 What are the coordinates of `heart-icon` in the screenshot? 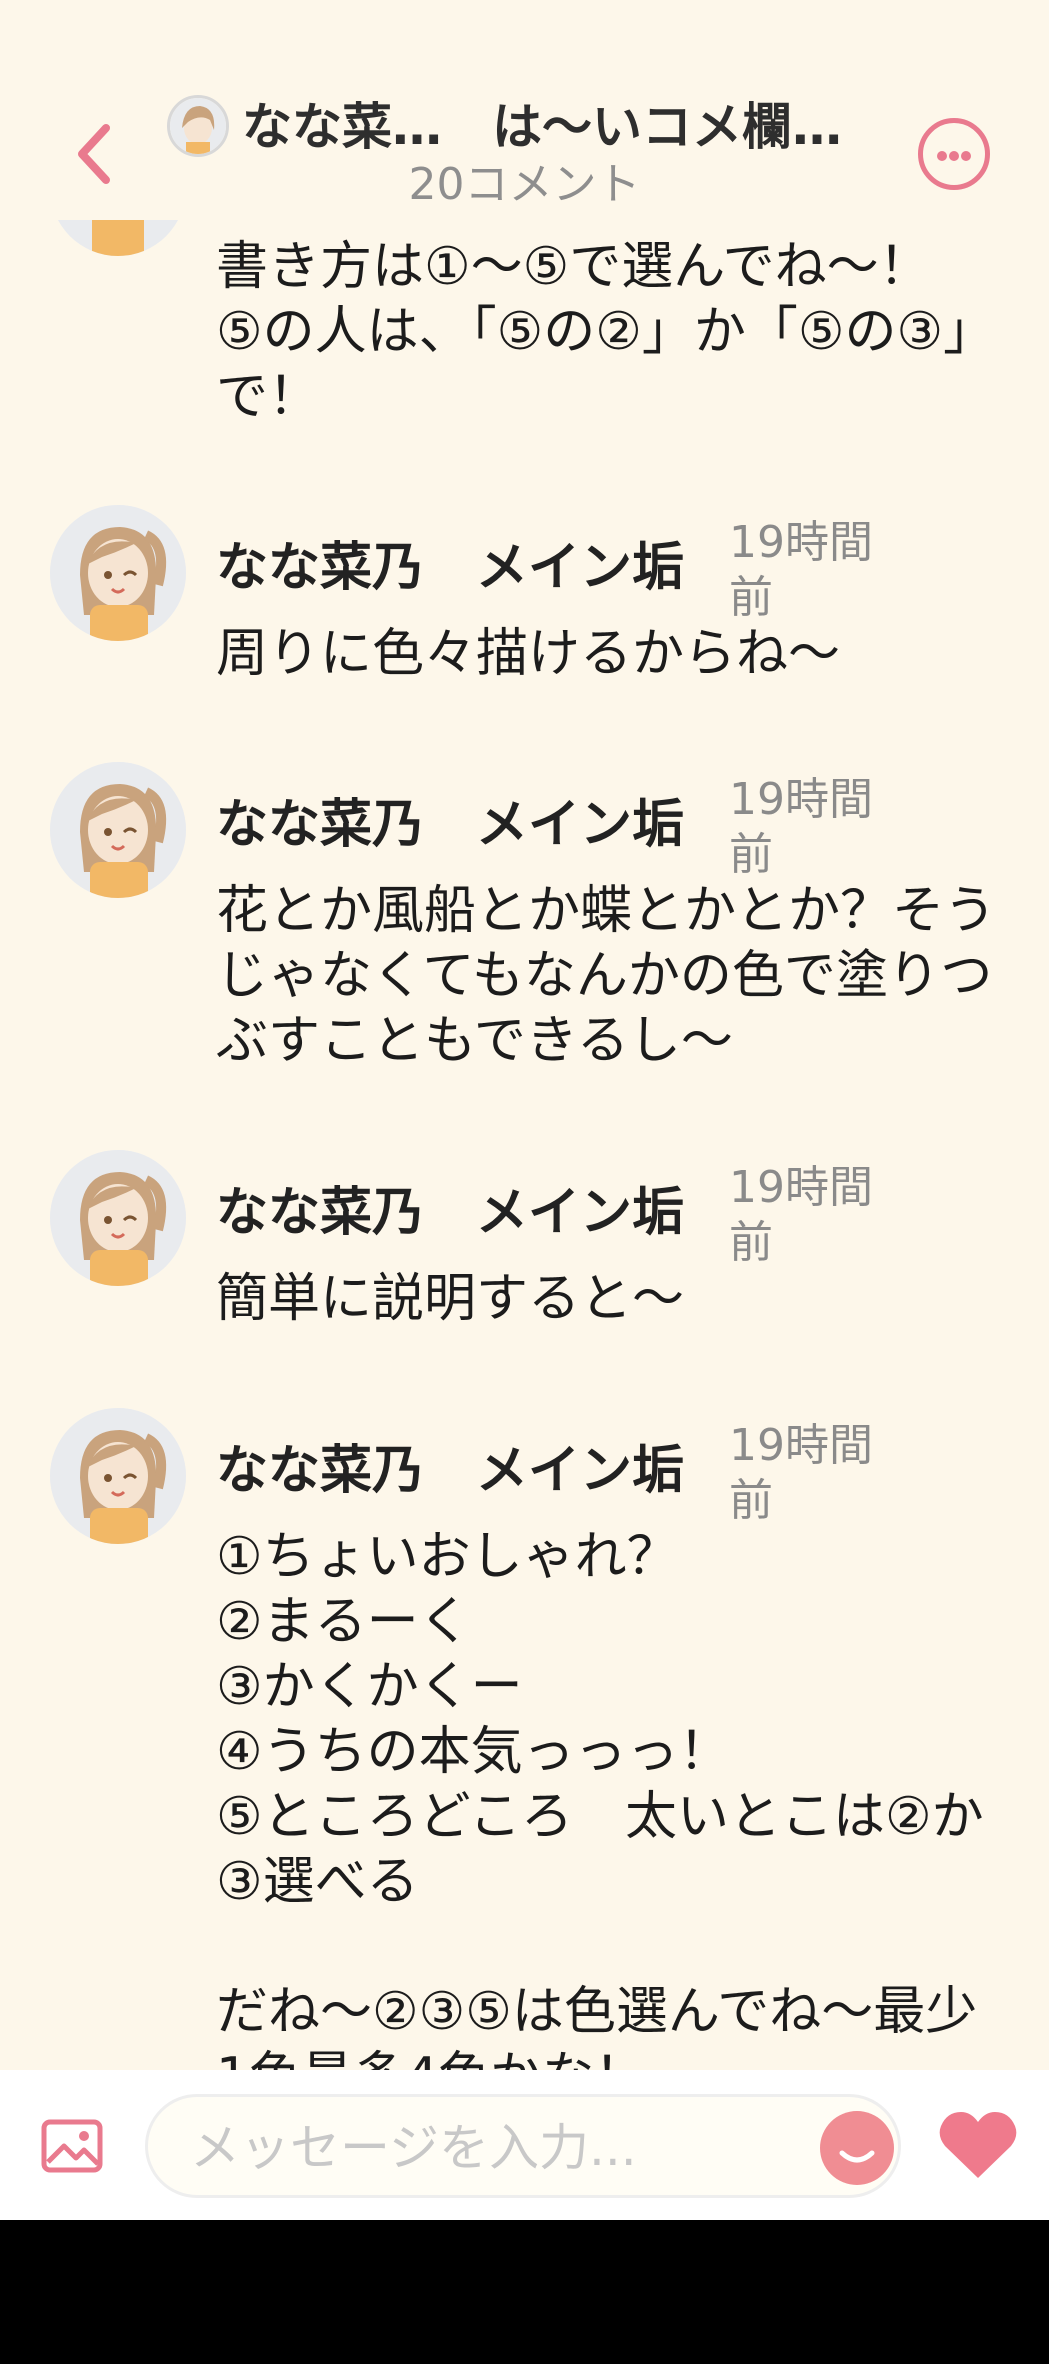 It's located at (978, 2145).